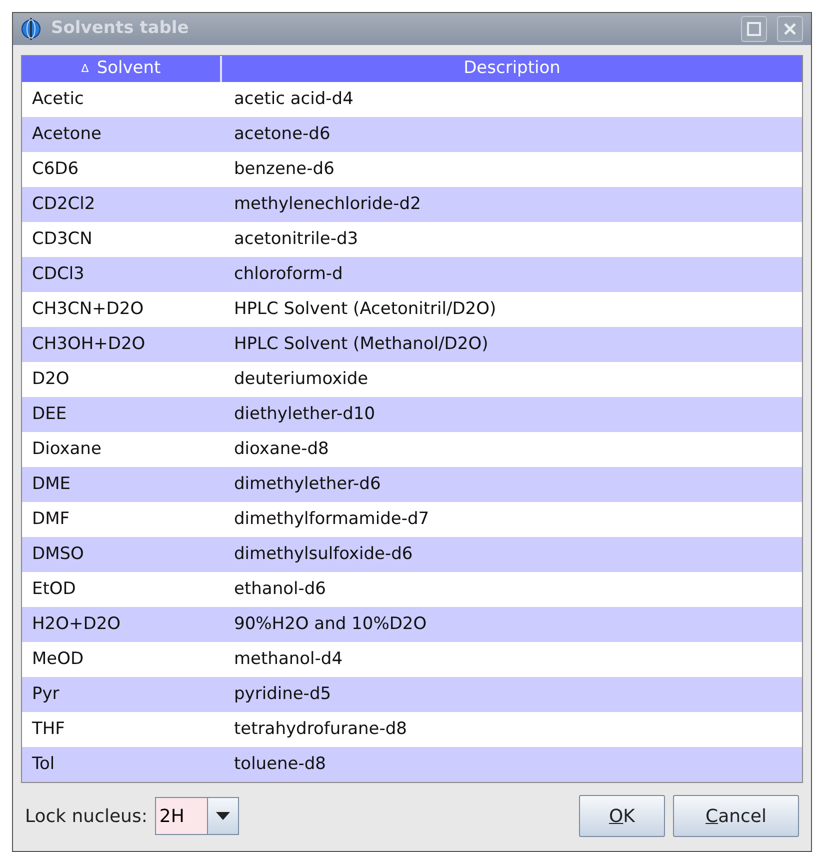  Describe the element at coordinates (412, 134) in the screenshot. I see `table-row: Acetone acetone-d6` at that location.